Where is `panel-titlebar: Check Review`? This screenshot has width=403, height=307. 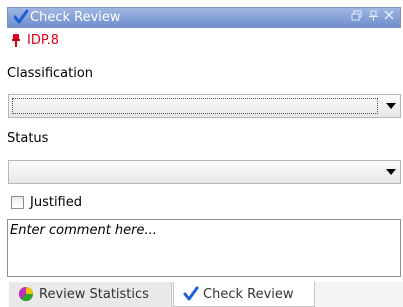 panel-titlebar: Check Review is located at coordinates (204, 17).